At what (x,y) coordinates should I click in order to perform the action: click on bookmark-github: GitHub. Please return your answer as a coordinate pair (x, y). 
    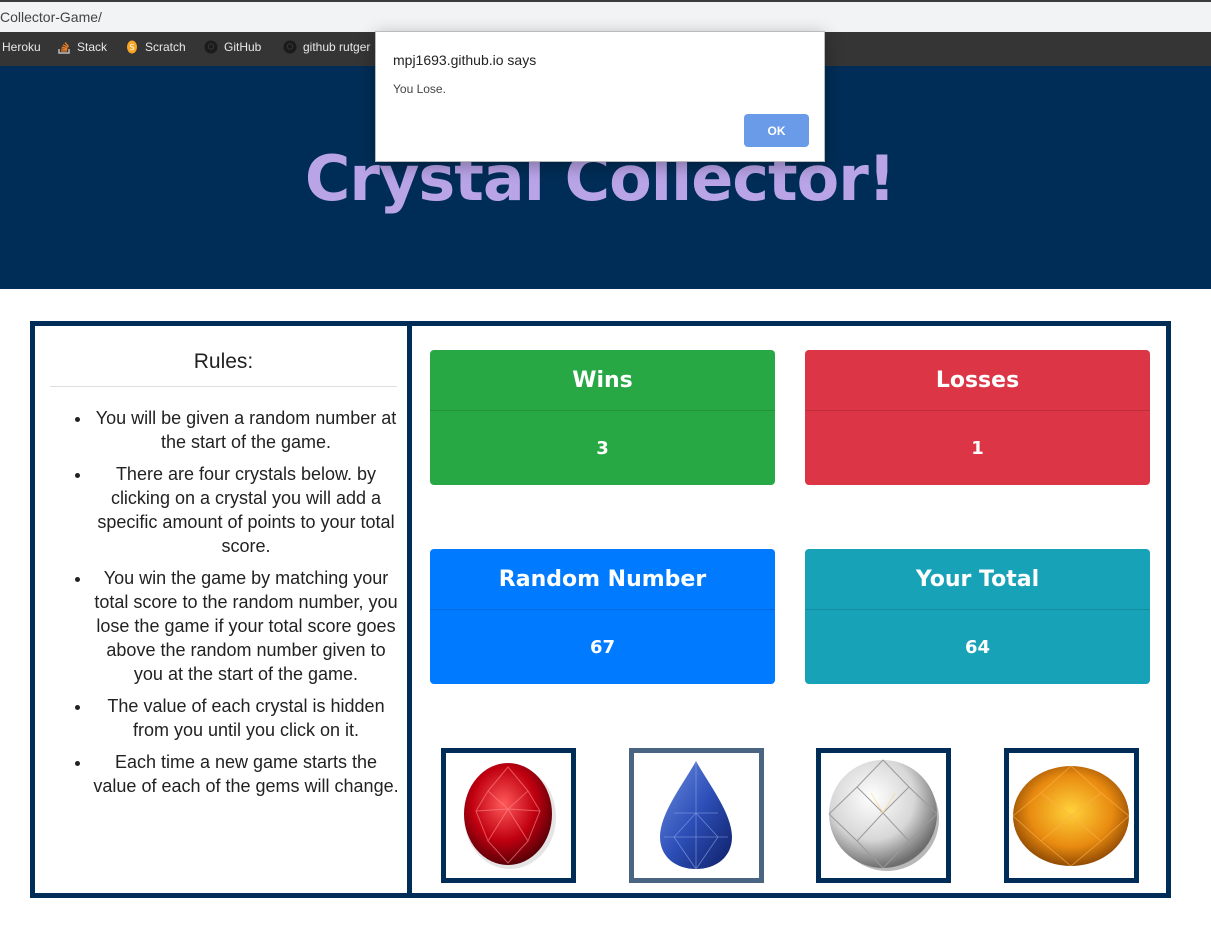
    Looking at the image, I should click on (232, 47).